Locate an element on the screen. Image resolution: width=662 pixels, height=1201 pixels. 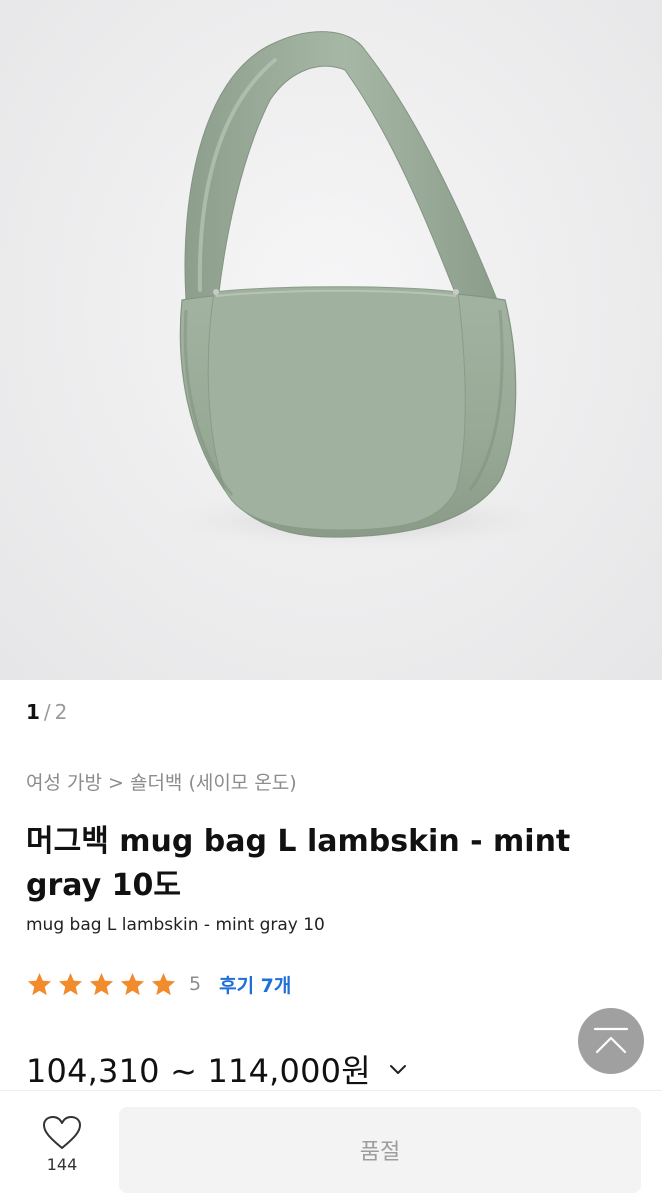
pager-total: 2 is located at coordinates (61, 712).